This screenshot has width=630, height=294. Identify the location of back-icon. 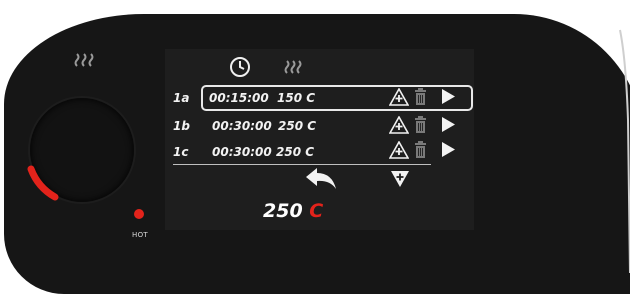
(321, 179).